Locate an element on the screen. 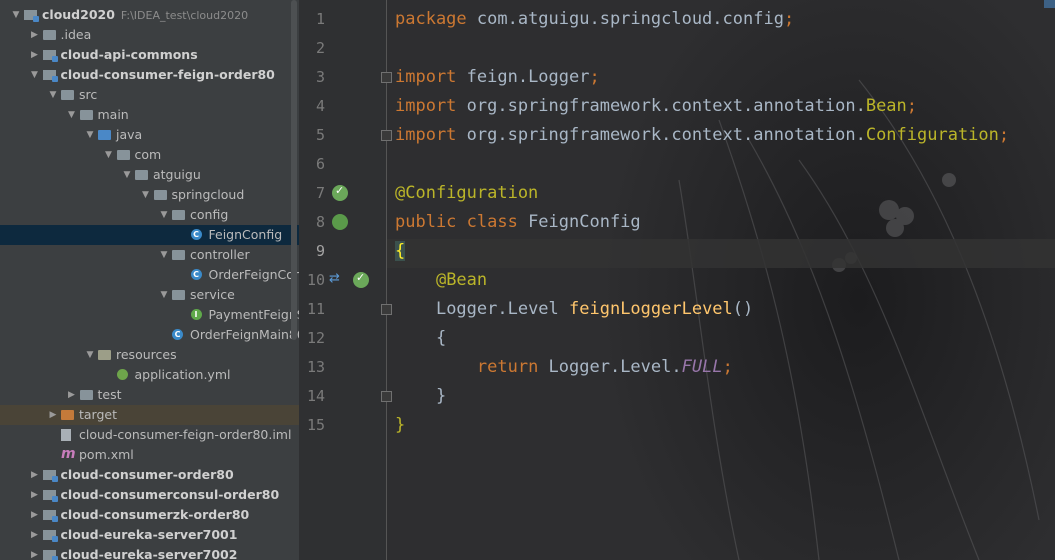  tree-item: ▼ cloud2020 F:\IDEA_test\cloud2020 is located at coordinates (149, 15).